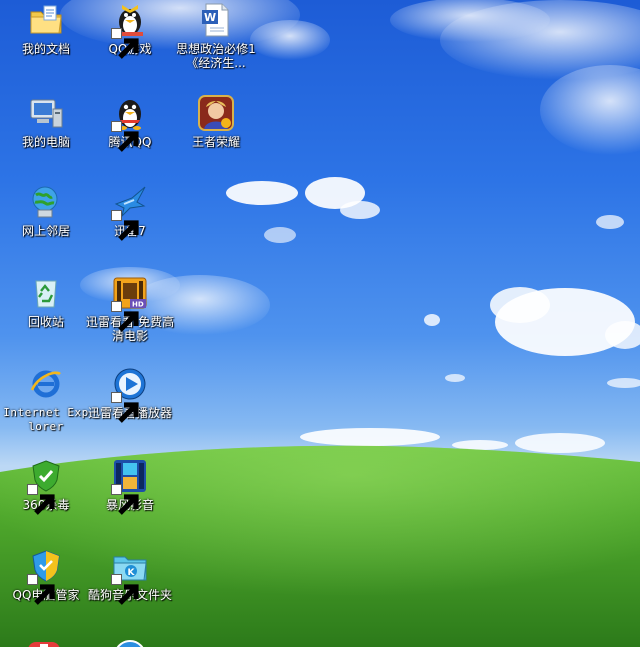 This screenshot has height=647, width=640. I want to click on qq-penguin-icon, so click(129, 123).